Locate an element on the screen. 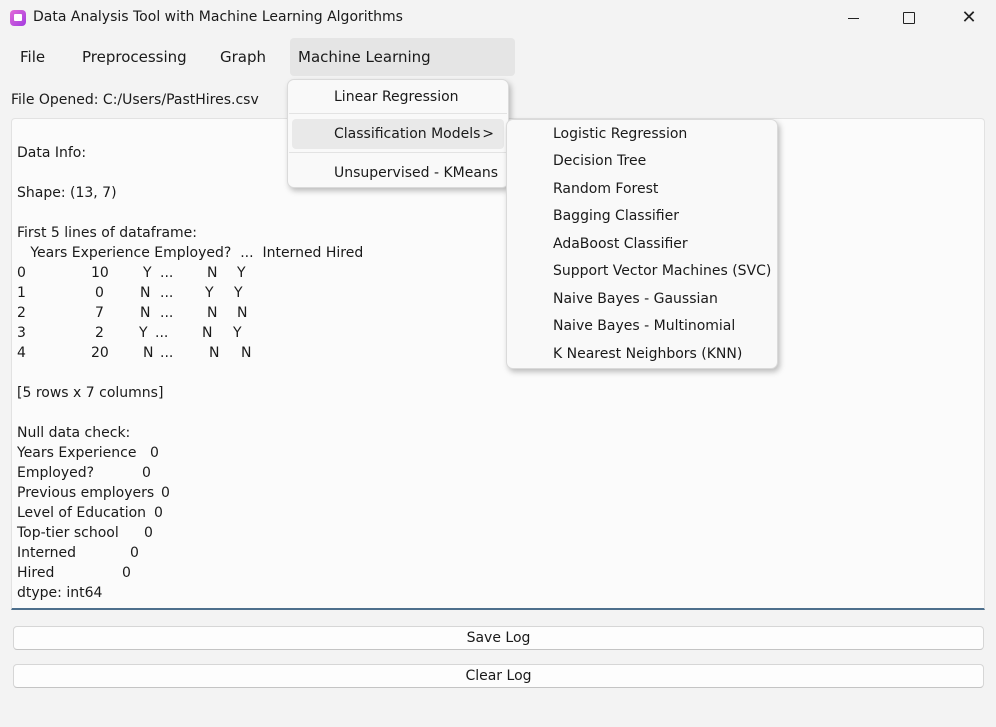 The width and height of the screenshot is (996, 727). null-label: Level of Education is located at coordinates (82, 513).